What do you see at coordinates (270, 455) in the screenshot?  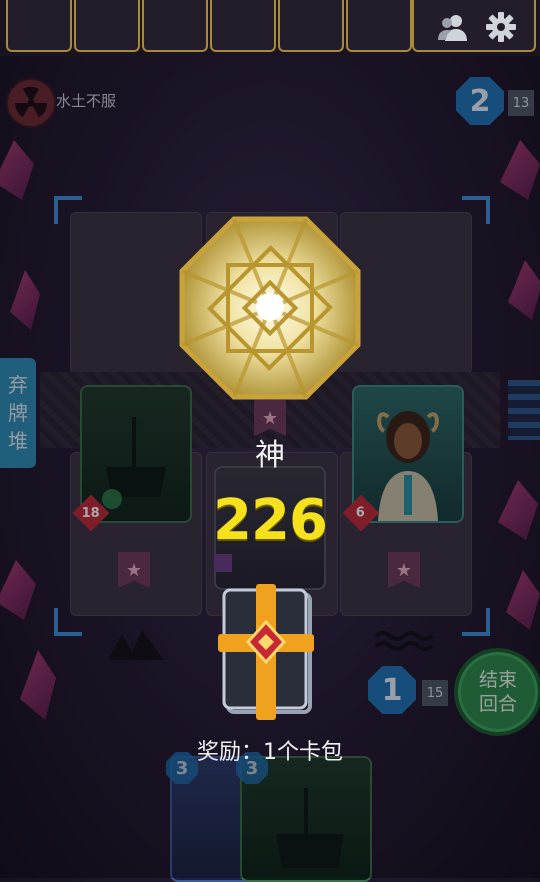 I see `rank-title: 神` at bounding box center [270, 455].